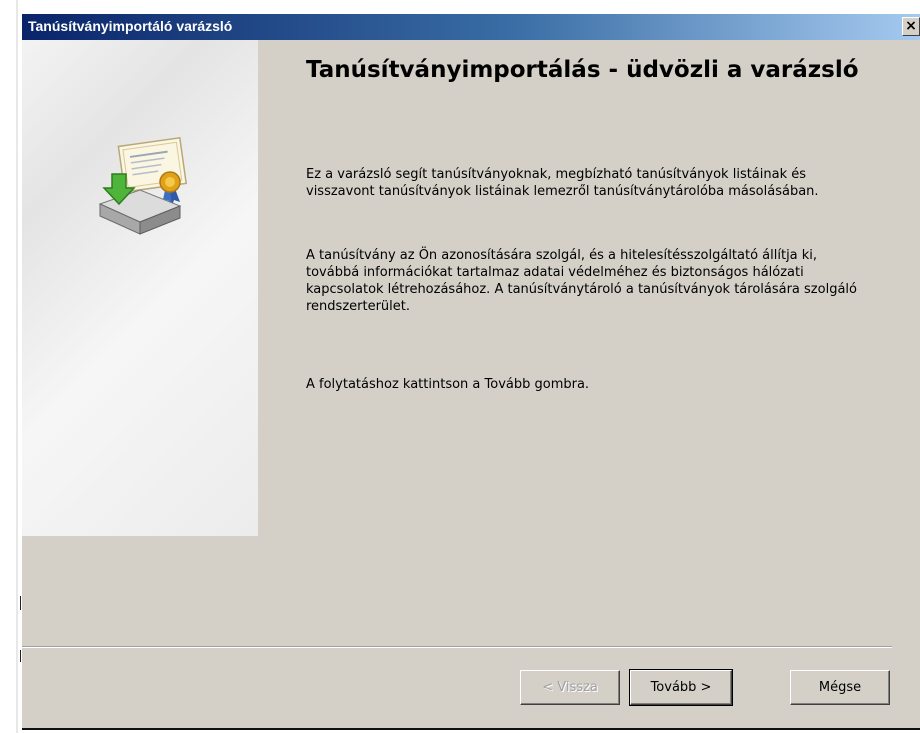 This screenshot has height=733, width=920. I want to click on close-button: ×, so click(911, 26).